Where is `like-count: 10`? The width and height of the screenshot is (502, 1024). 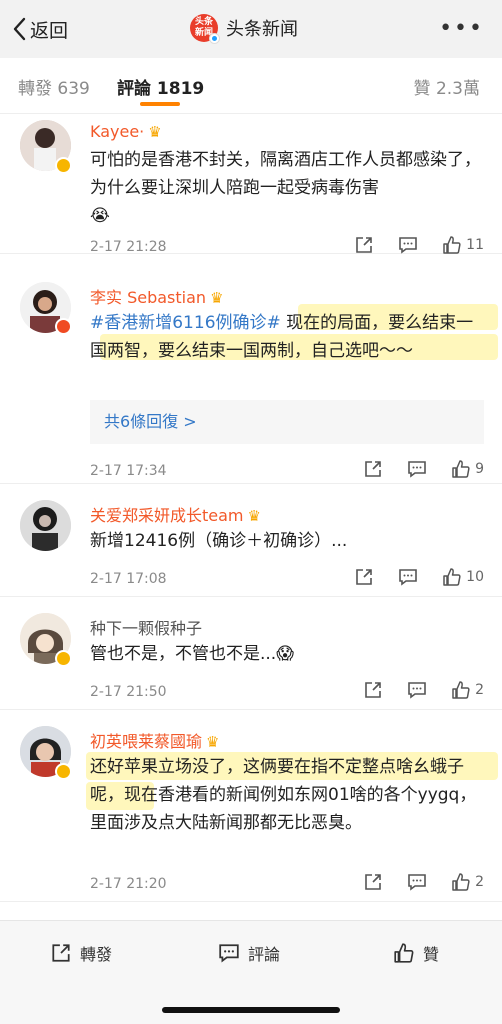
like-count: 10 is located at coordinates (475, 577).